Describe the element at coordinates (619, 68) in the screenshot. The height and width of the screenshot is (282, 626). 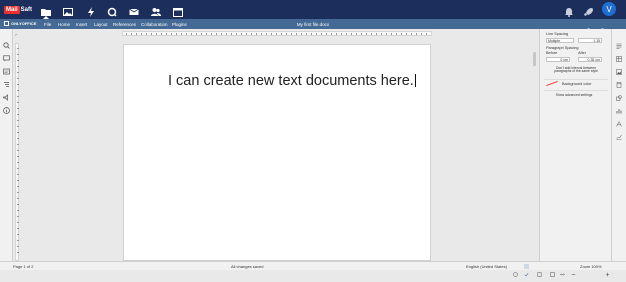
I see `image-settings-icon` at that location.